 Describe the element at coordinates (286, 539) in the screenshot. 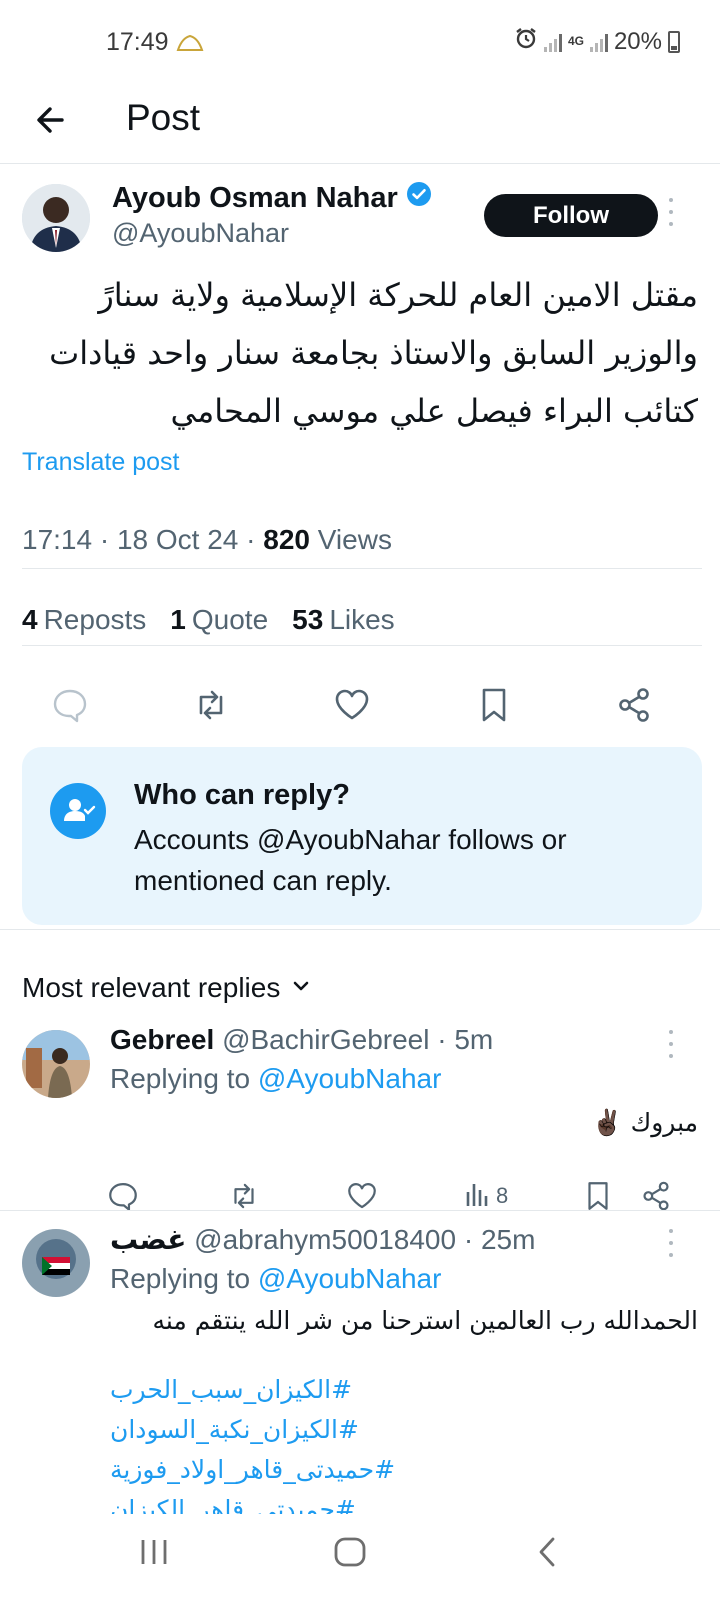

I see `views-count: 820` at that location.